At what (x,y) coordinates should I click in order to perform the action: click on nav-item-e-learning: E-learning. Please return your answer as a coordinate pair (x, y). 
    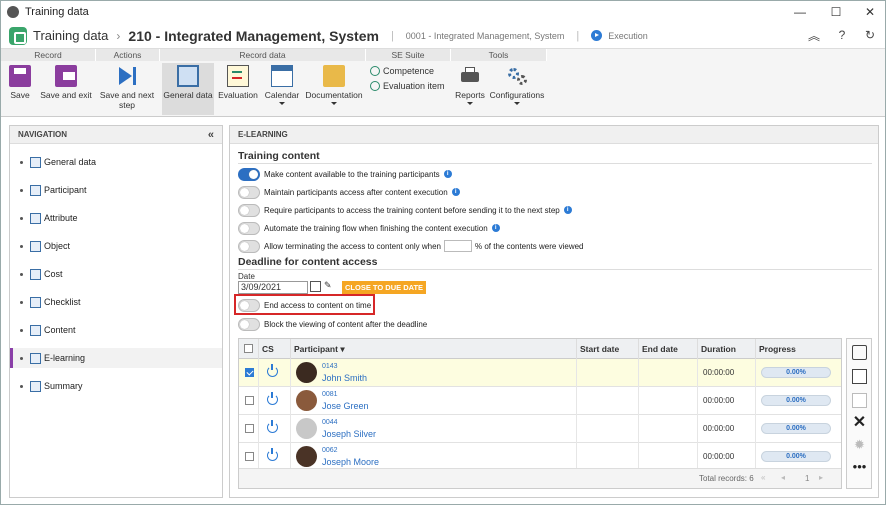
    Looking at the image, I should click on (116, 358).